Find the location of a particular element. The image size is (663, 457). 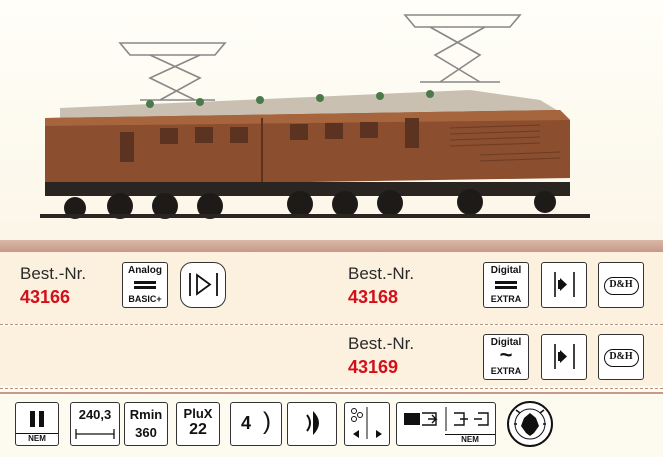

gauge-h0-nem-icon: NEM is located at coordinates (37, 424).